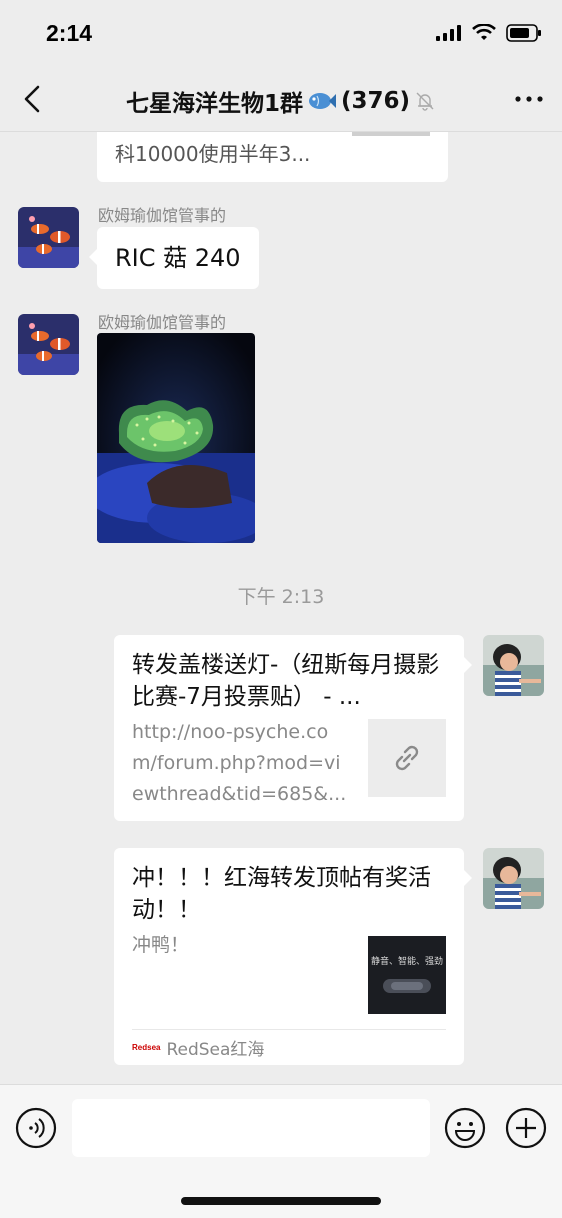 This screenshot has width=562, height=1218. What do you see at coordinates (215, 1050) in the screenshot?
I see `article-source-name: RedSea红海` at bounding box center [215, 1050].